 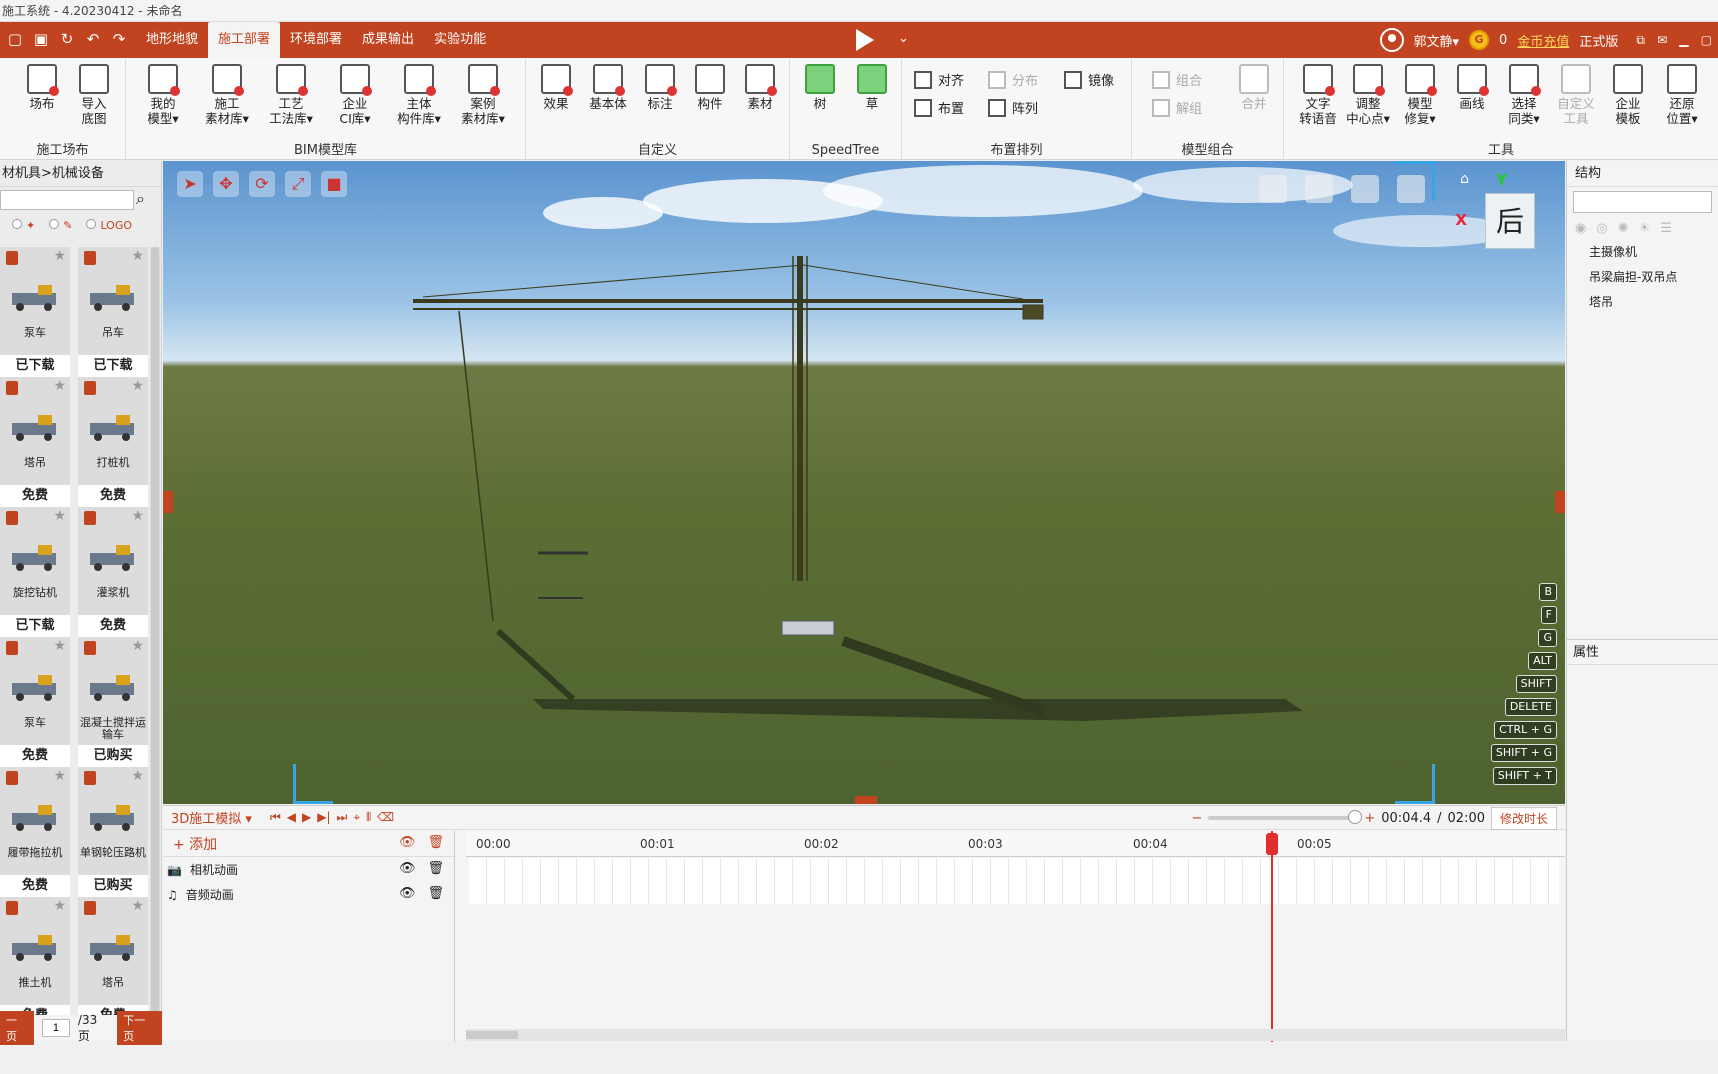 I want to click on import-base-map-button: 导入 底图, so click(x=94, y=95).